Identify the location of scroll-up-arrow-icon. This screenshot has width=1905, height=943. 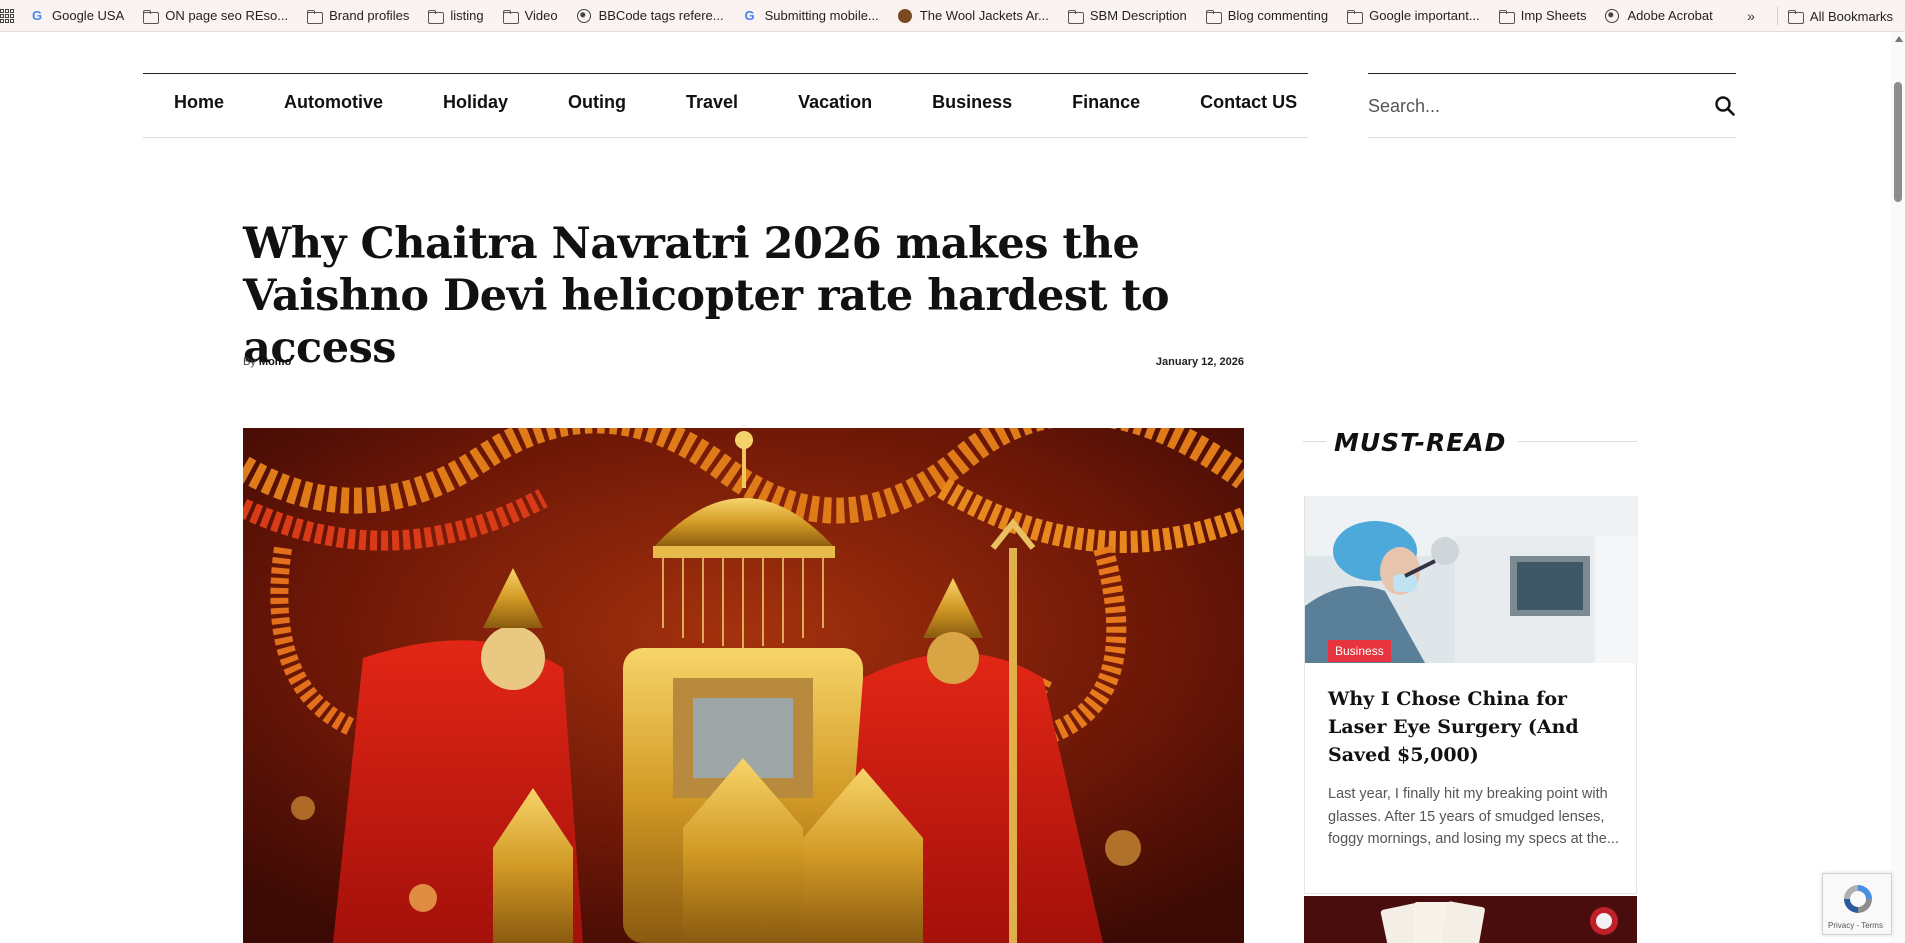
(1899, 39).